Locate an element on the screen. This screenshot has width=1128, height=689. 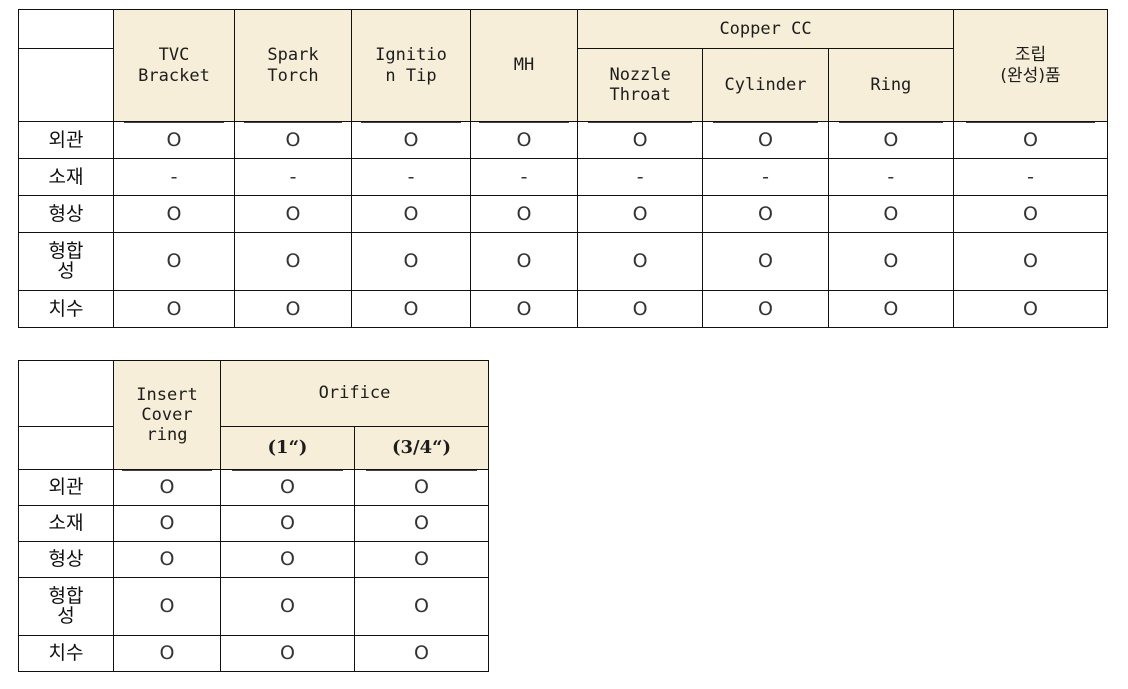
header-line: Insert is located at coordinates (167, 394).